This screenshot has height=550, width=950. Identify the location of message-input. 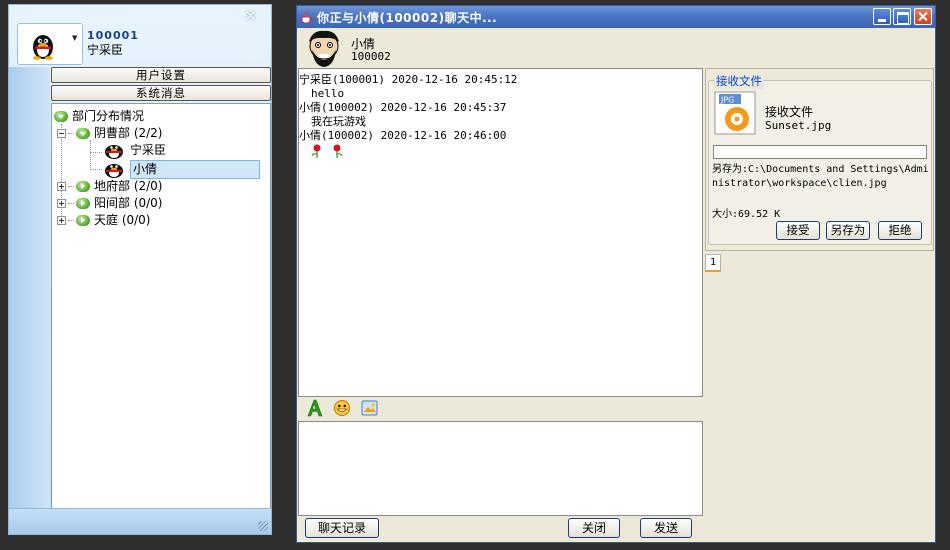
(500, 468).